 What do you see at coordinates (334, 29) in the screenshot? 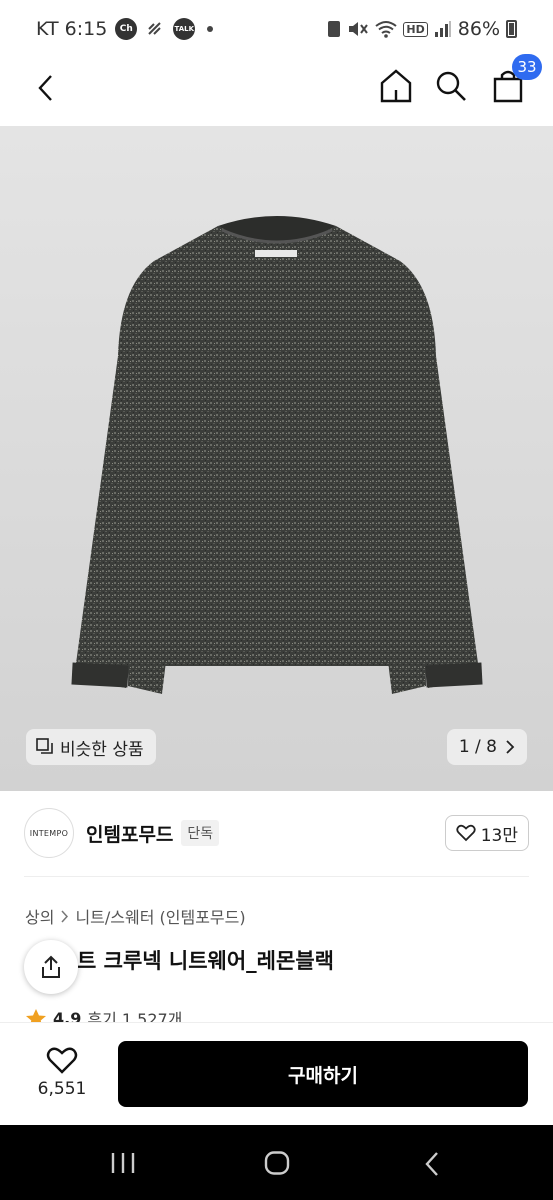
I see `data-saver-icon` at bounding box center [334, 29].